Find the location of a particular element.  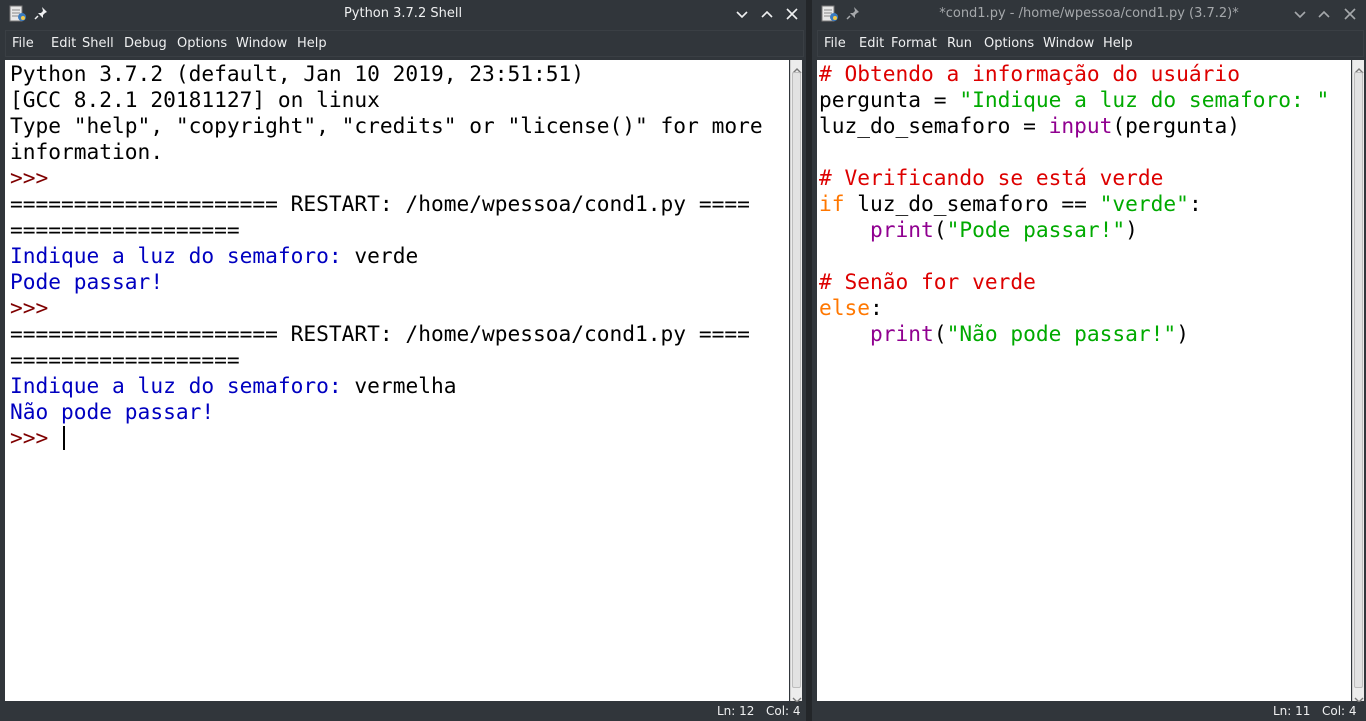

shell-titlebar: Python 3.7.2 Shell is located at coordinates (403, 14).